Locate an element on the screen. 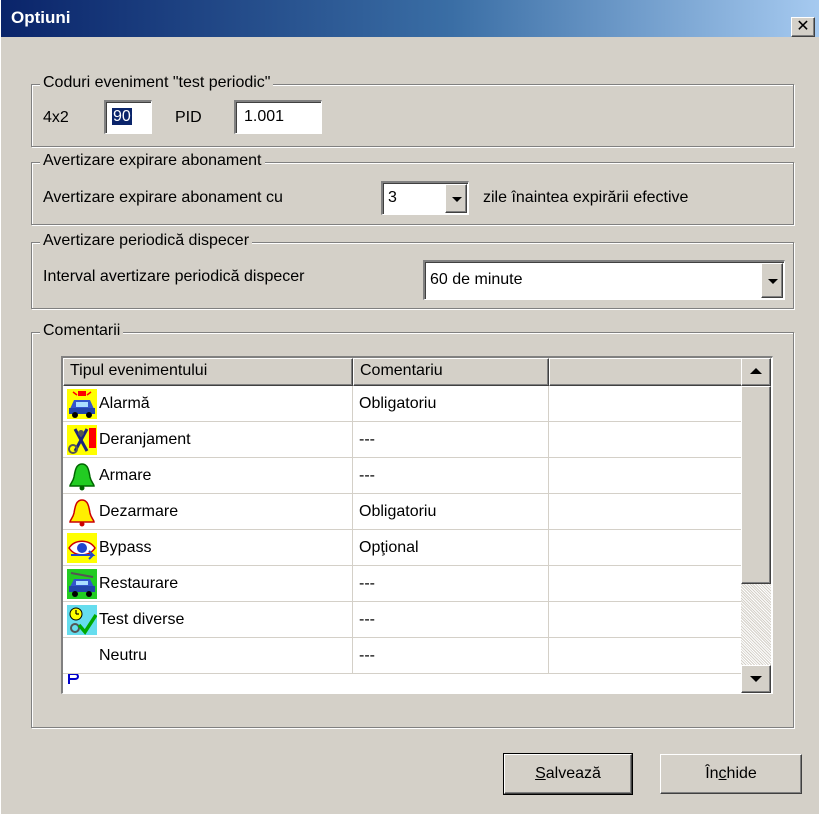  table-row: Deranjament --- is located at coordinates (403, 440).